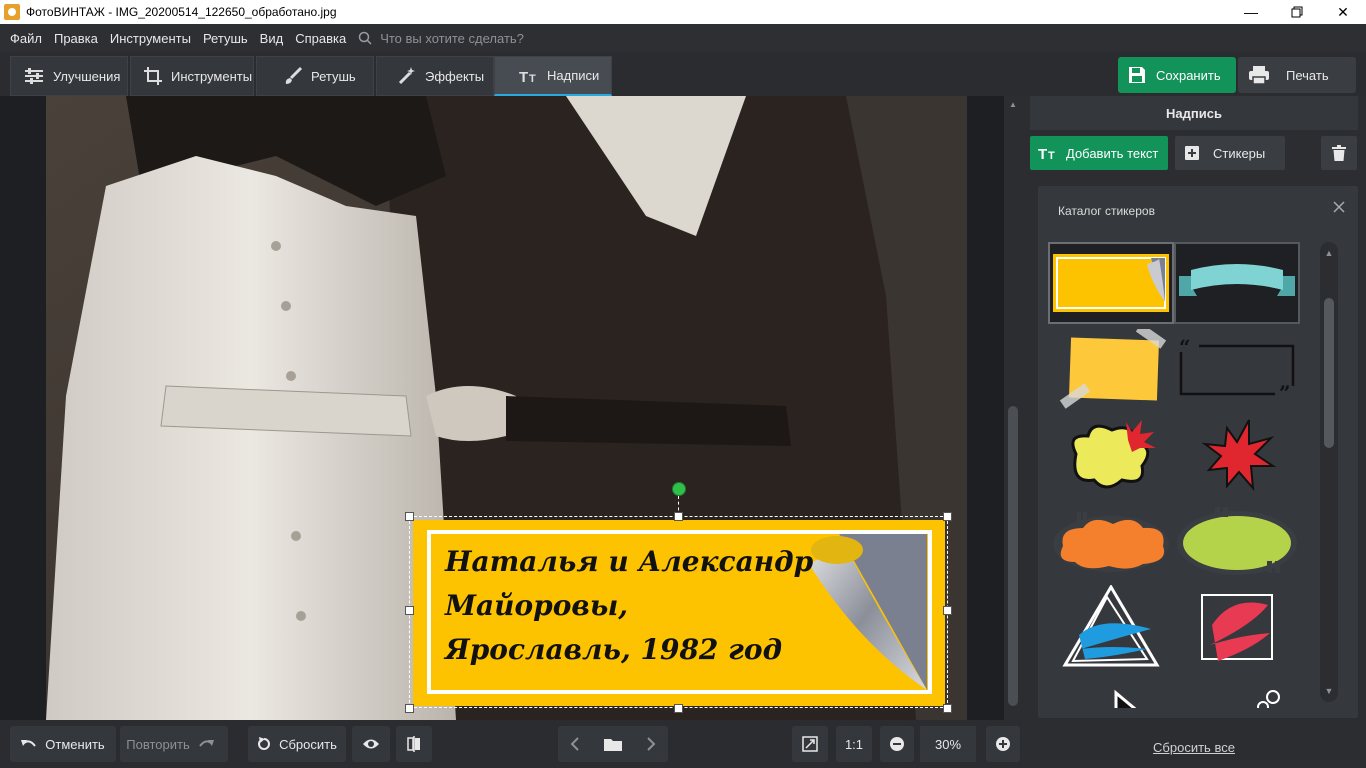 The width and height of the screenshot is (1366, 768). Describe the element at coordinates (435, 76) in the screenshot. I see `tab-effects: Эффекты` at that location.